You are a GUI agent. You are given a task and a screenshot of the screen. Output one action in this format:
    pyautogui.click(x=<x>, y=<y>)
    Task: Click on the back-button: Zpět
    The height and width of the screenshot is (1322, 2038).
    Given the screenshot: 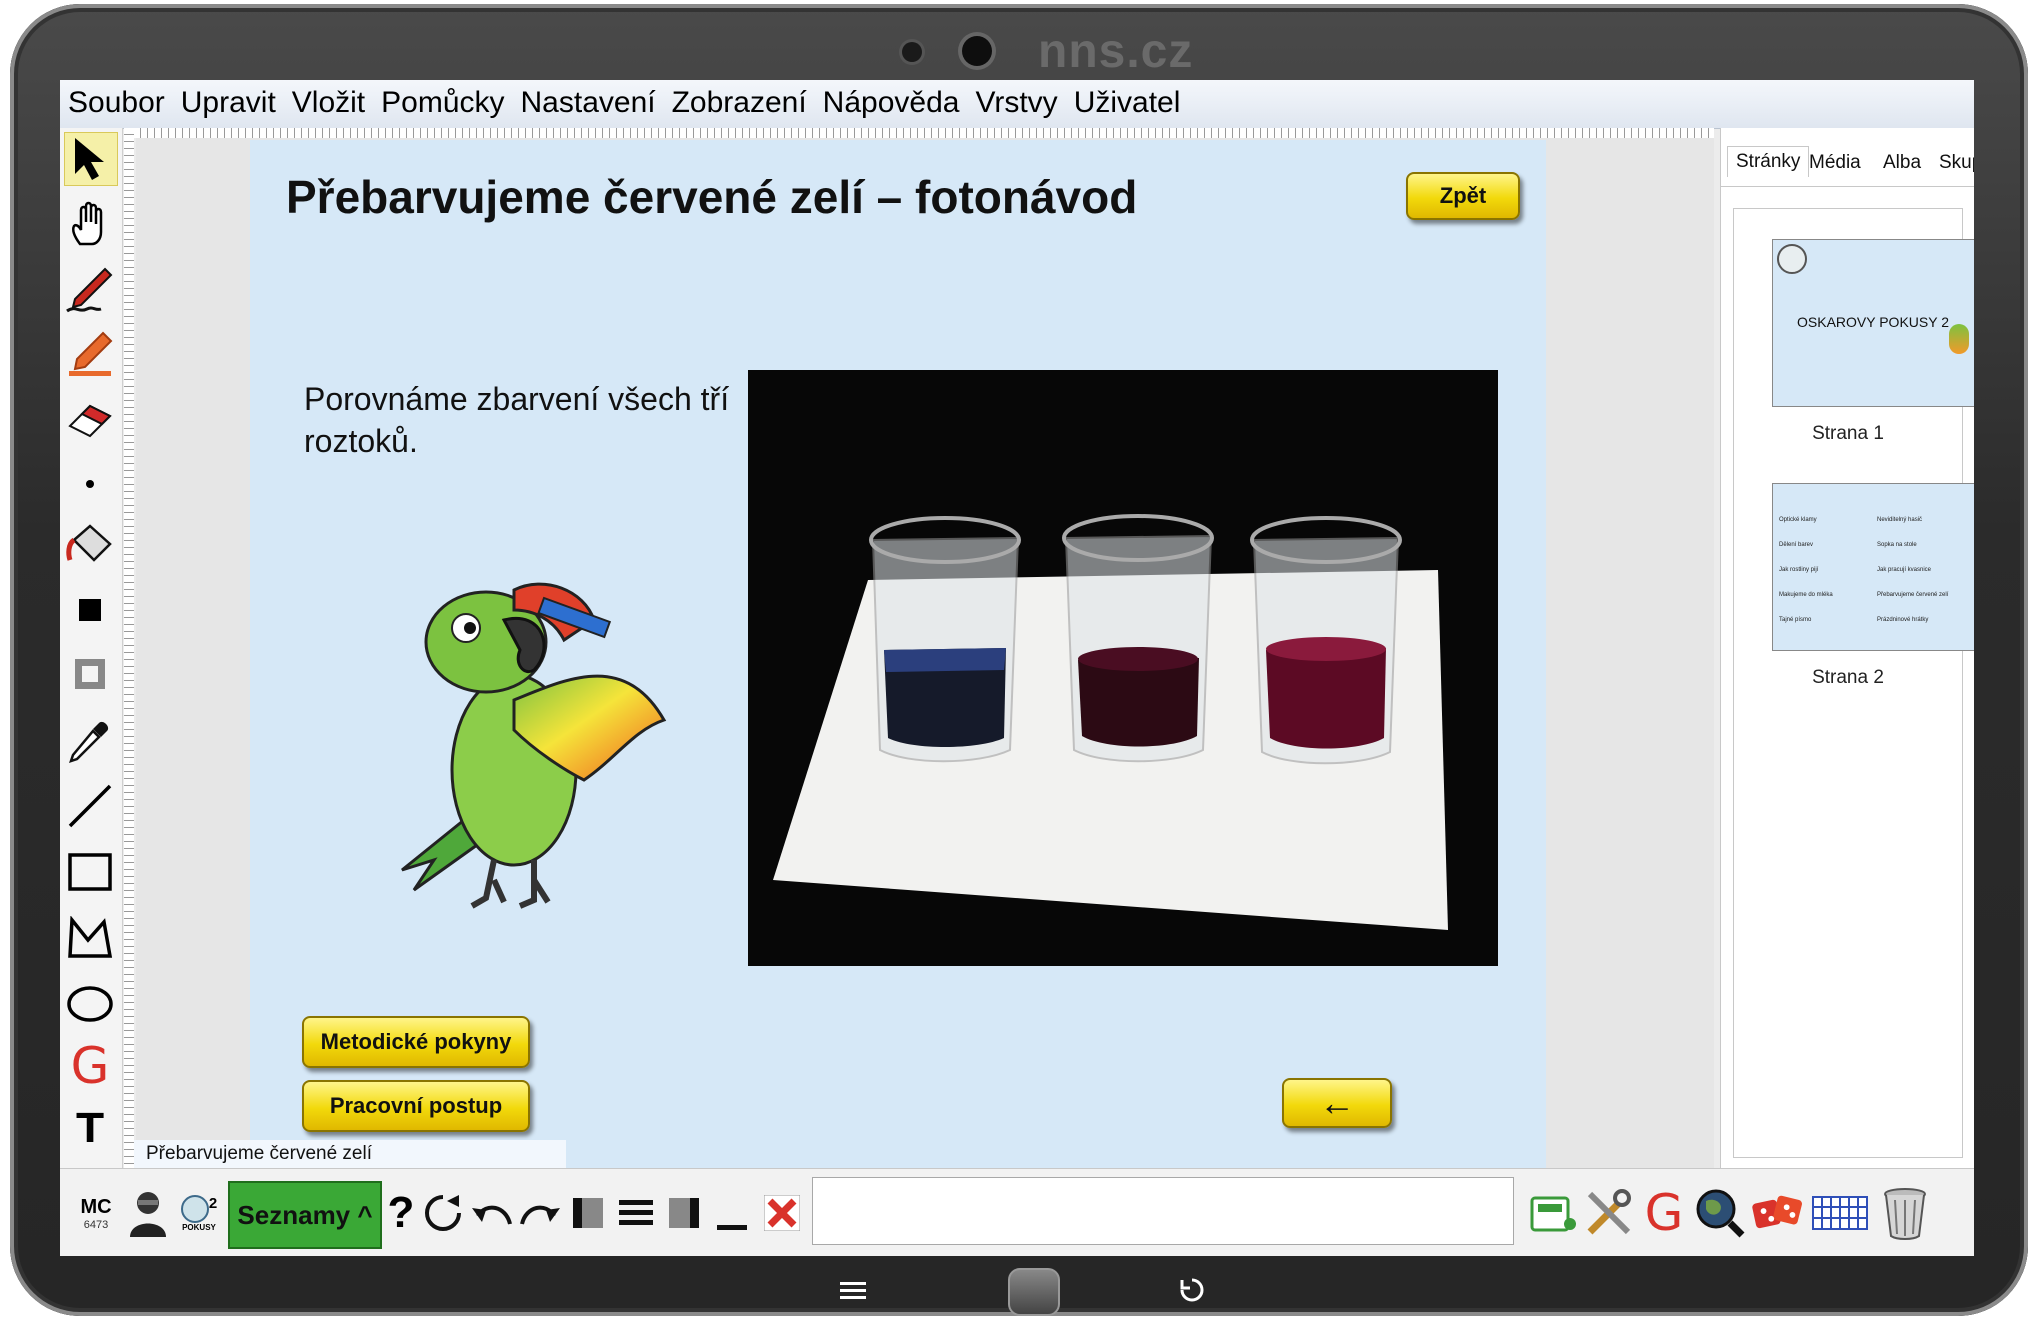 What is the action you would take?
    pyautogui.click(x=1463, y=196)
    